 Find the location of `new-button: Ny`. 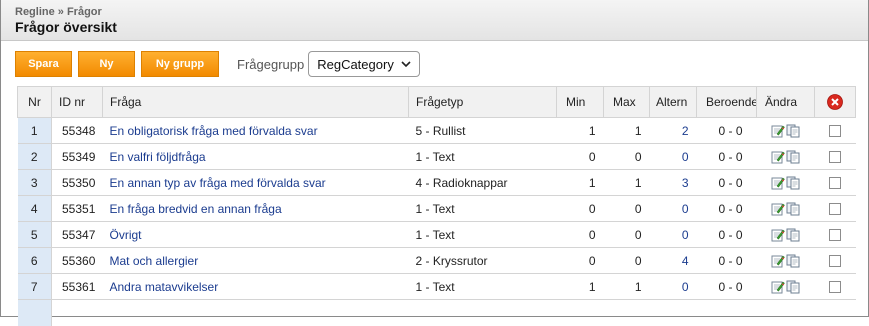

new-button: Ny is located at coordinates (106, 64).